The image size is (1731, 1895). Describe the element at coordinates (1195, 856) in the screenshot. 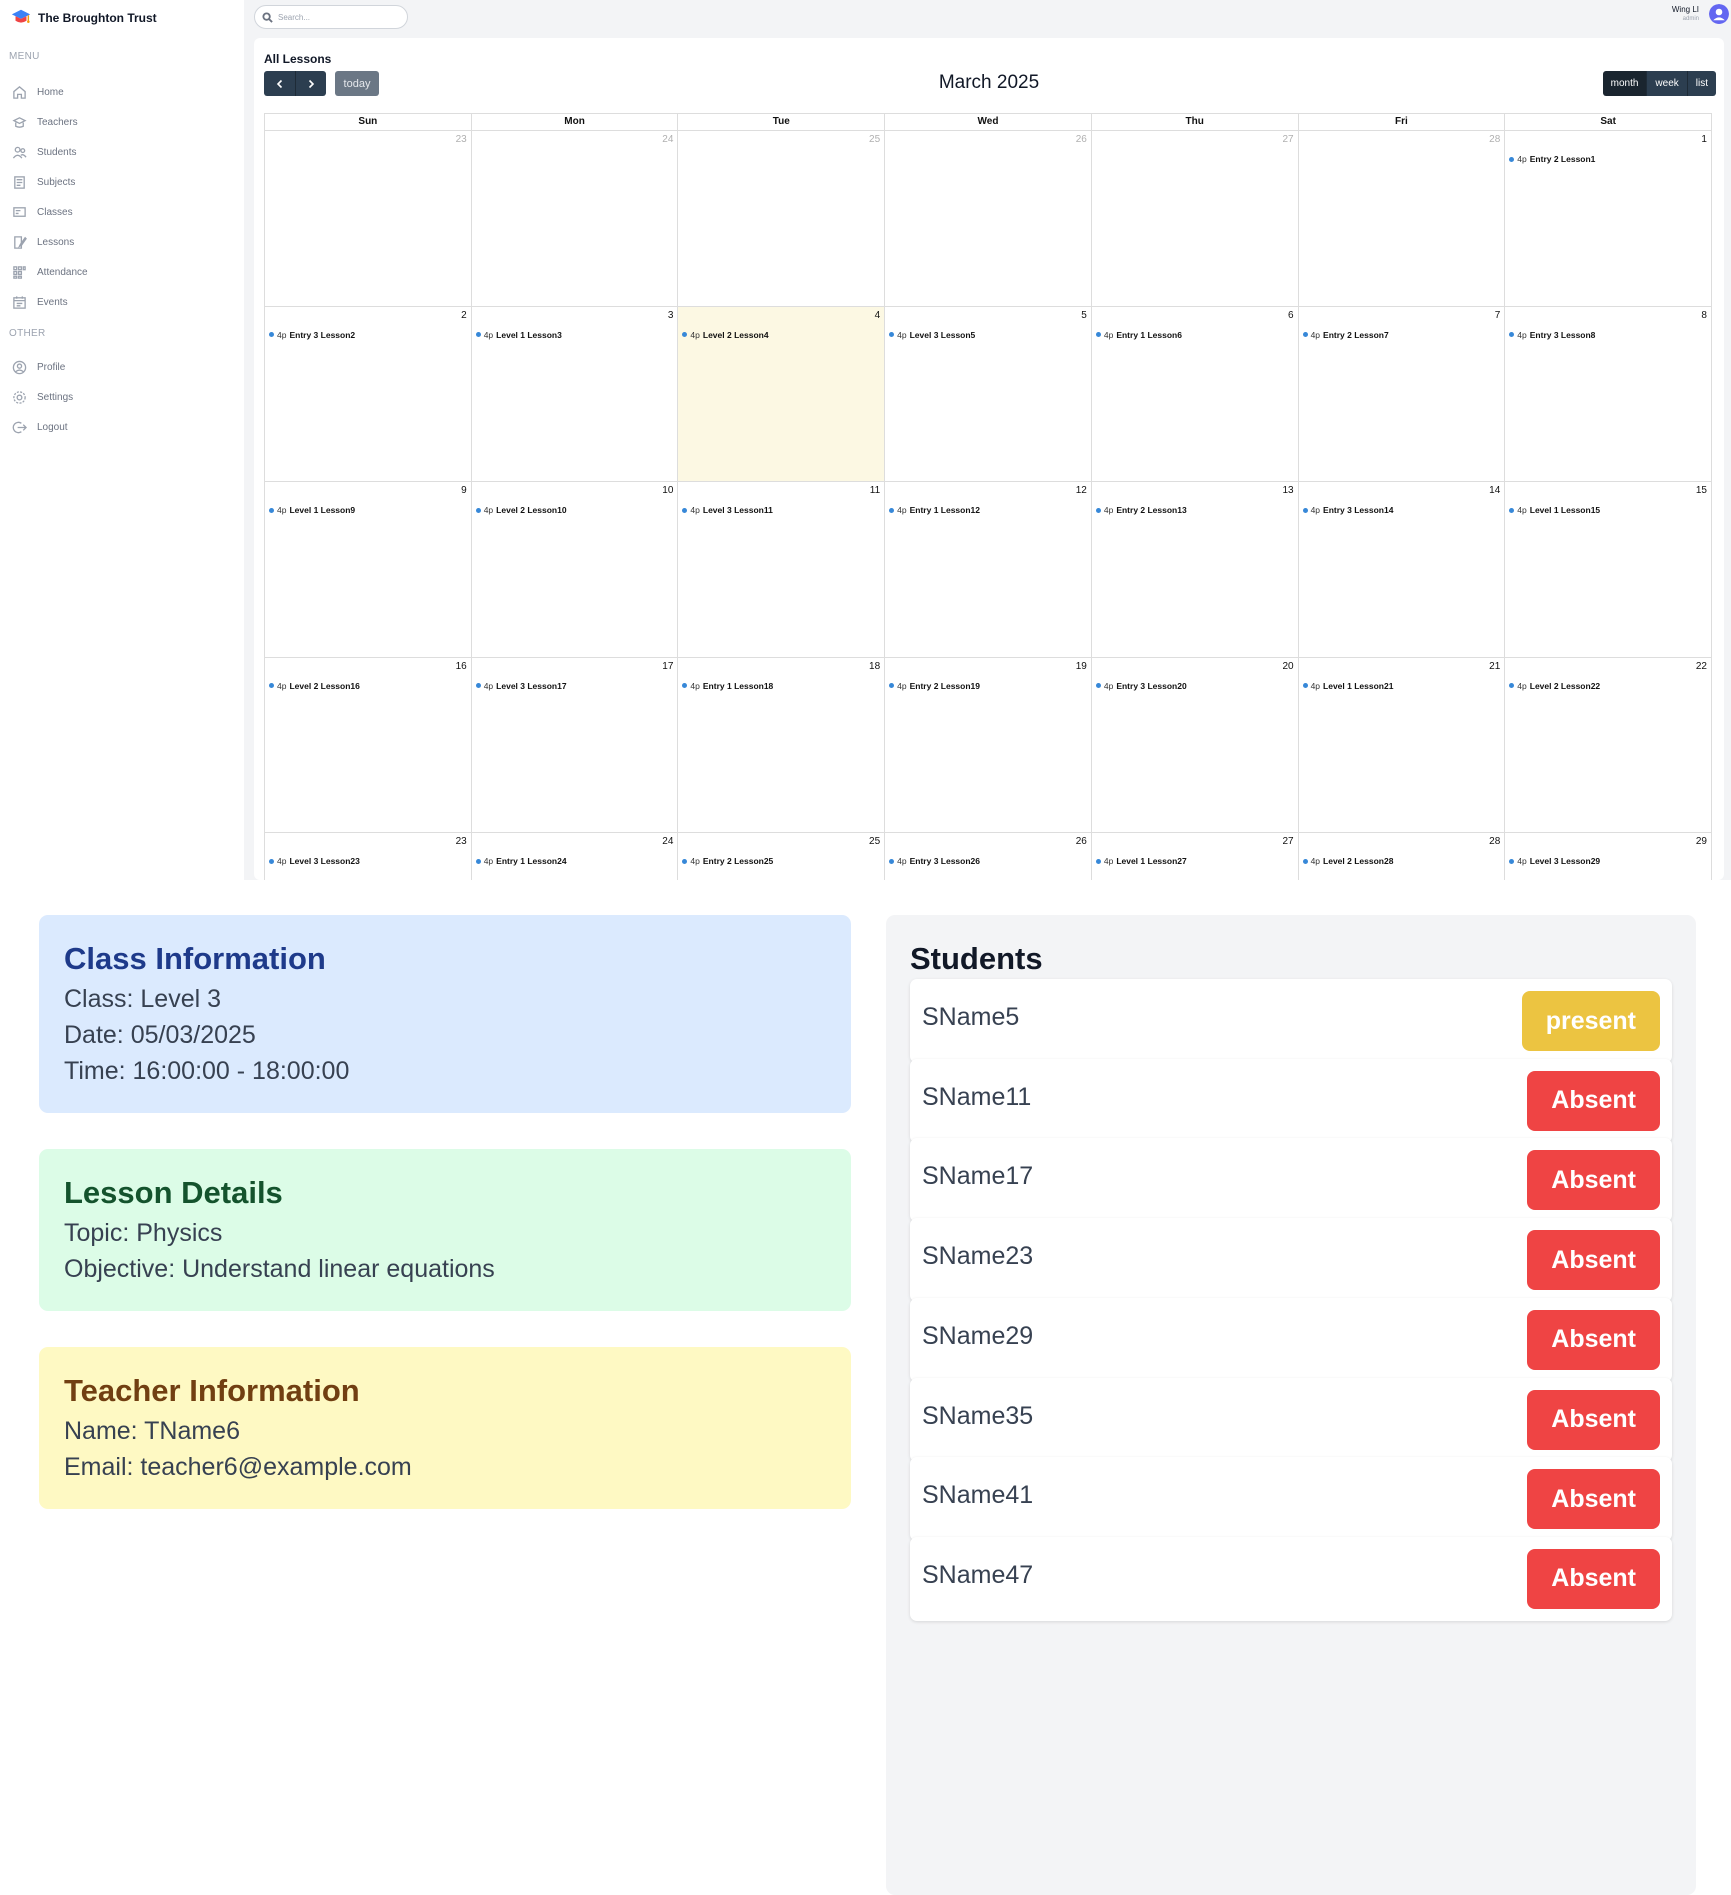

I see `day-cell: 27 4p Level 1 Lesson27` at that location.